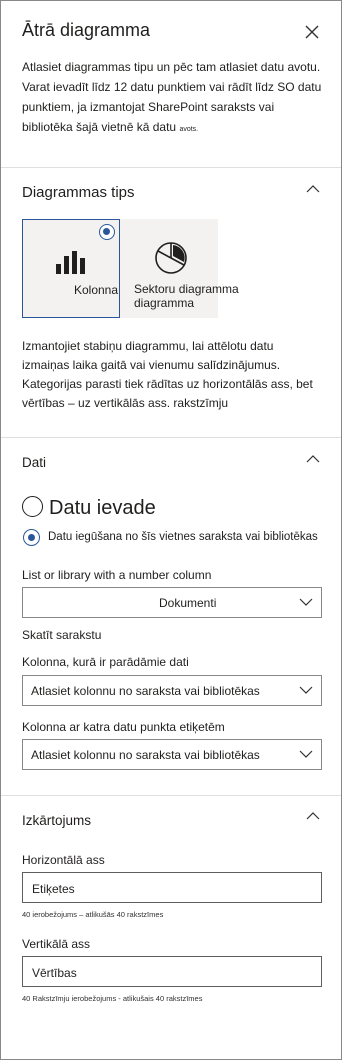 This screenshot has width=342, height=1060. Describe the element at coordinates (188, 603) in the screenshot. I see `list-library-value: Dokumenti` at that location.